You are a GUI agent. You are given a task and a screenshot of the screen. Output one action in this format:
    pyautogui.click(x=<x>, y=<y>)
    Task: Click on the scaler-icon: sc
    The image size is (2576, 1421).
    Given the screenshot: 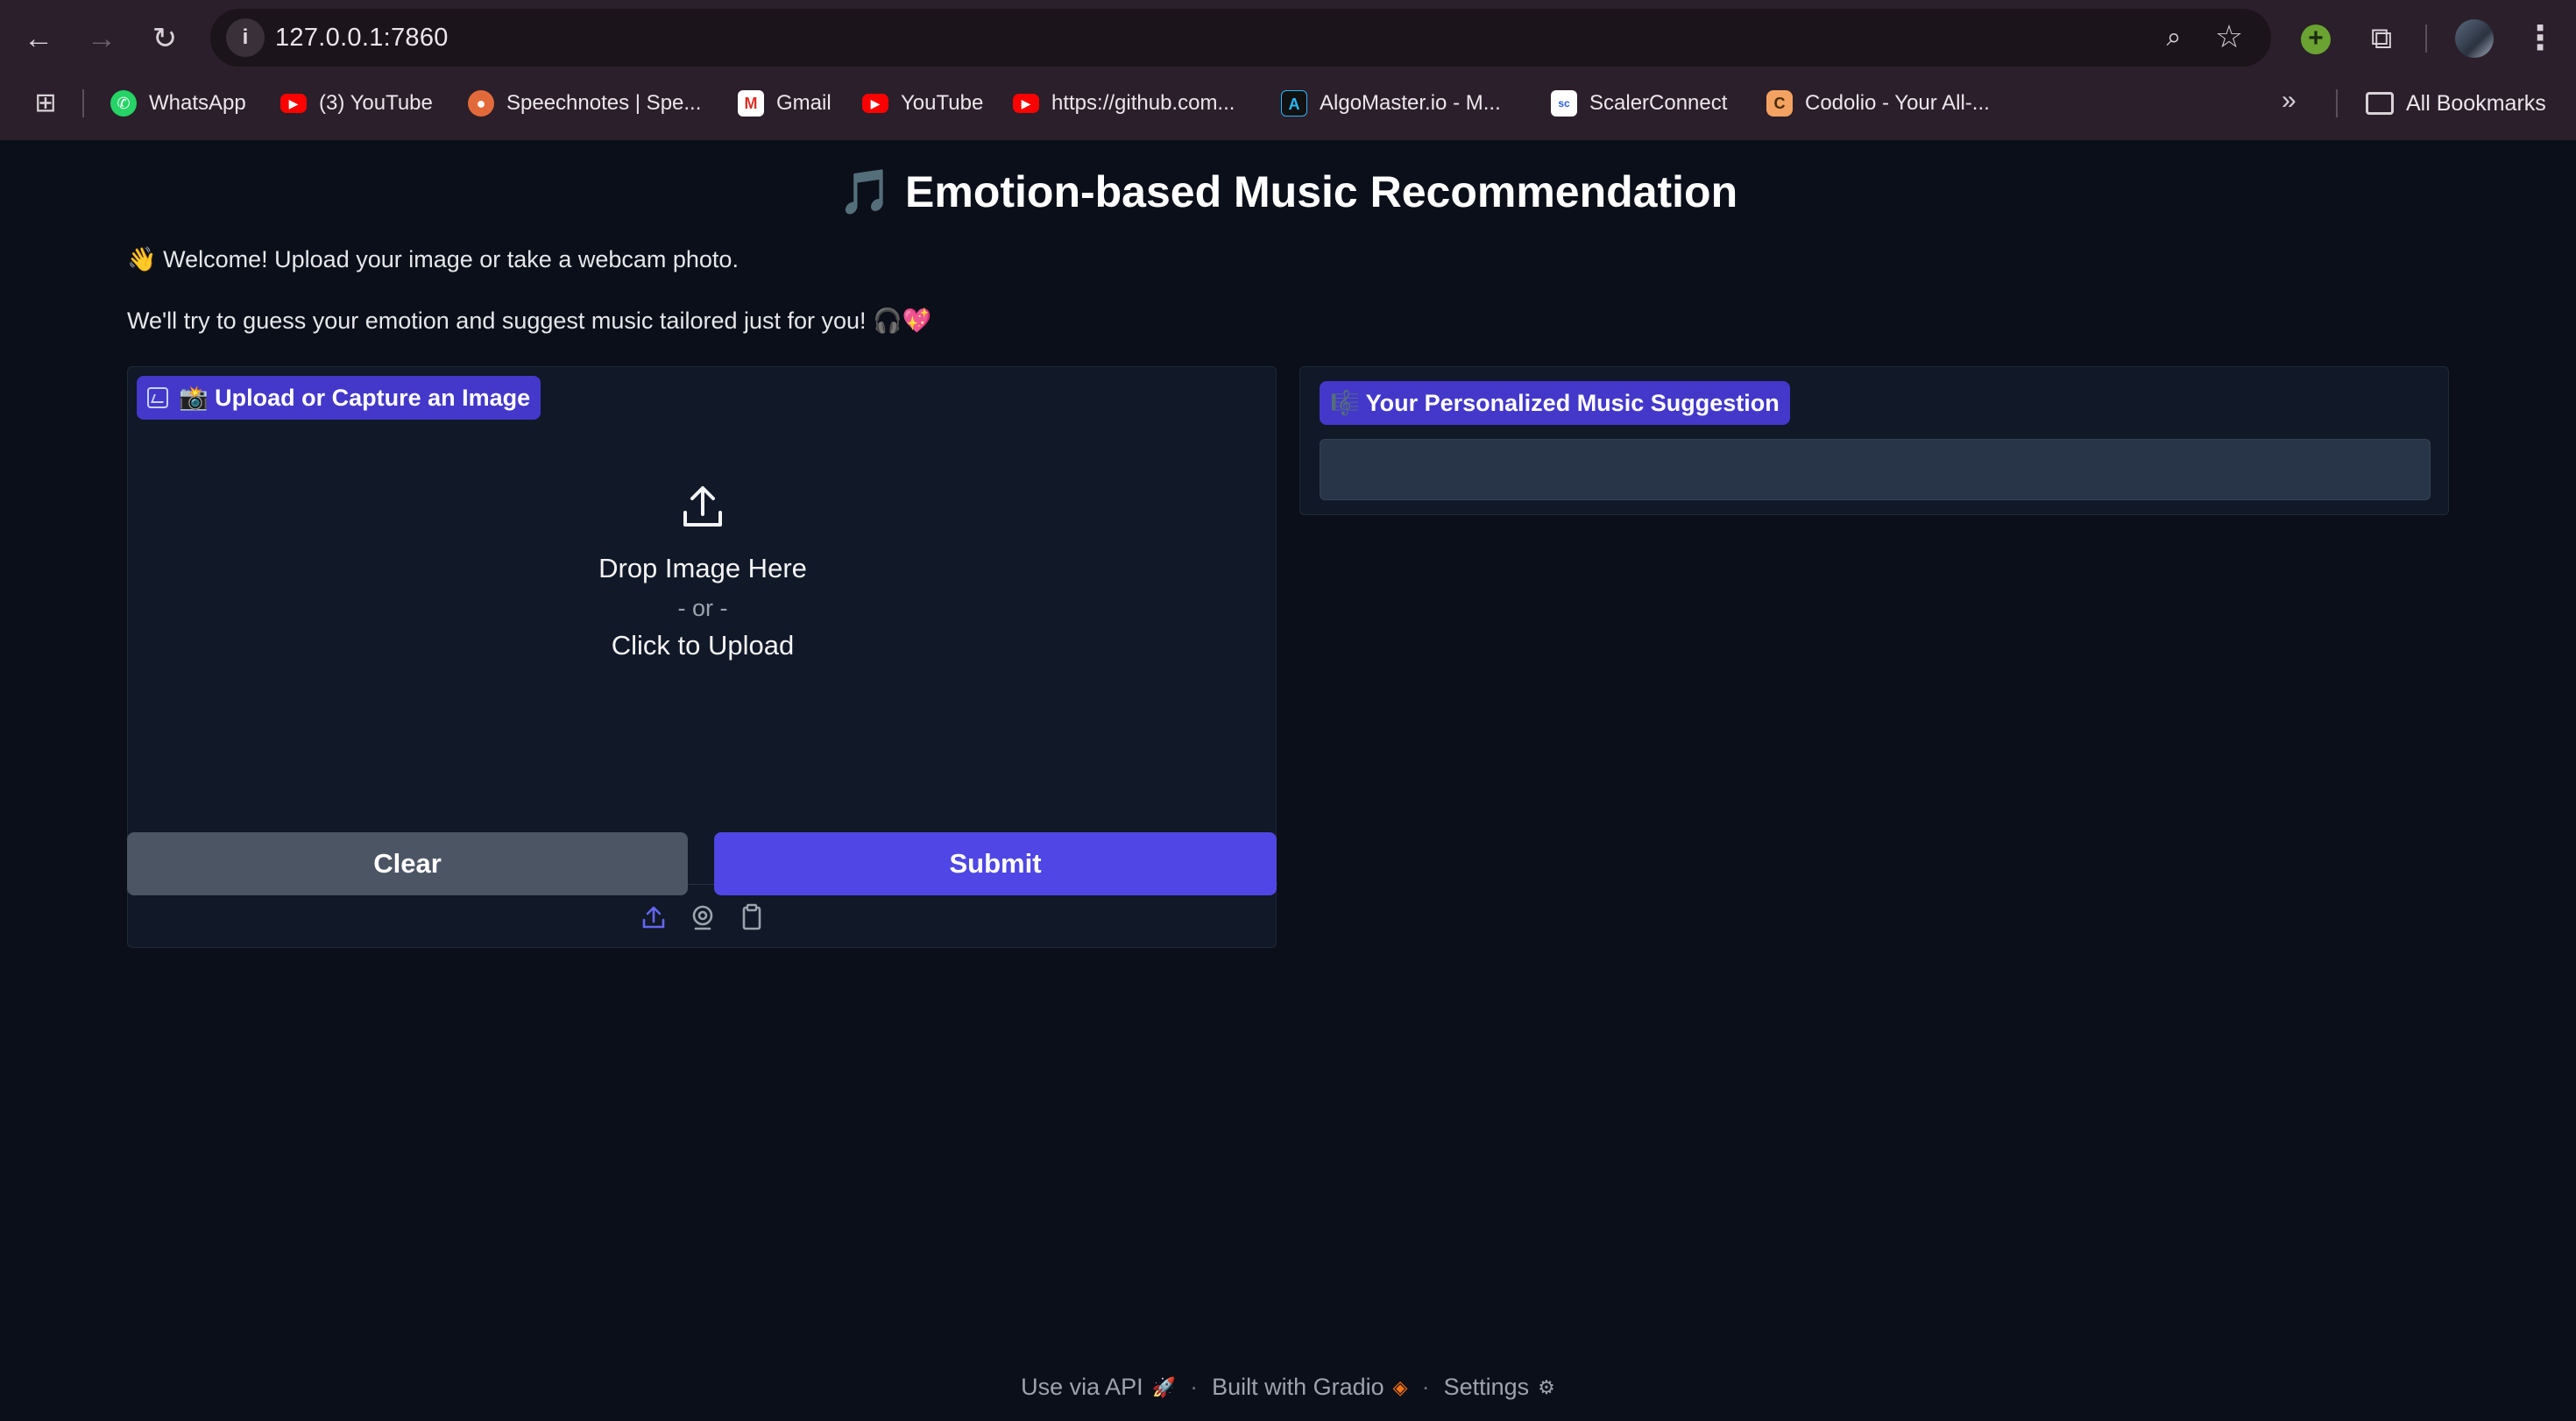 What is the action you would take?
    pyautogui.click(x=1564, y=103)
    